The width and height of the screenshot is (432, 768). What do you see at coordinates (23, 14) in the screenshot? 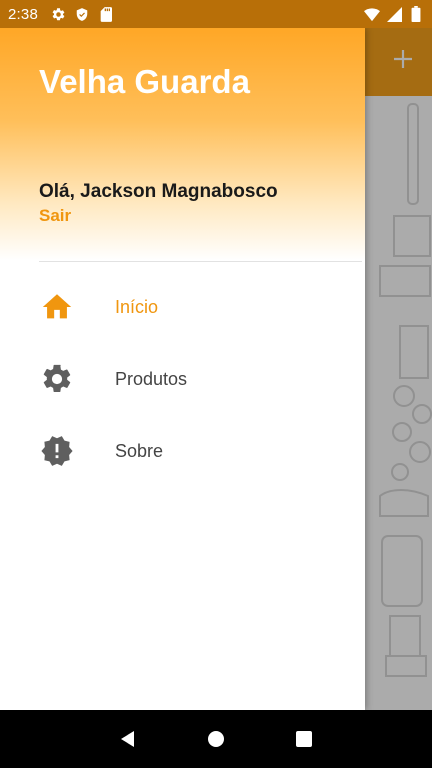
I see `status-time: 2:38` at bounding box center [23, 14].